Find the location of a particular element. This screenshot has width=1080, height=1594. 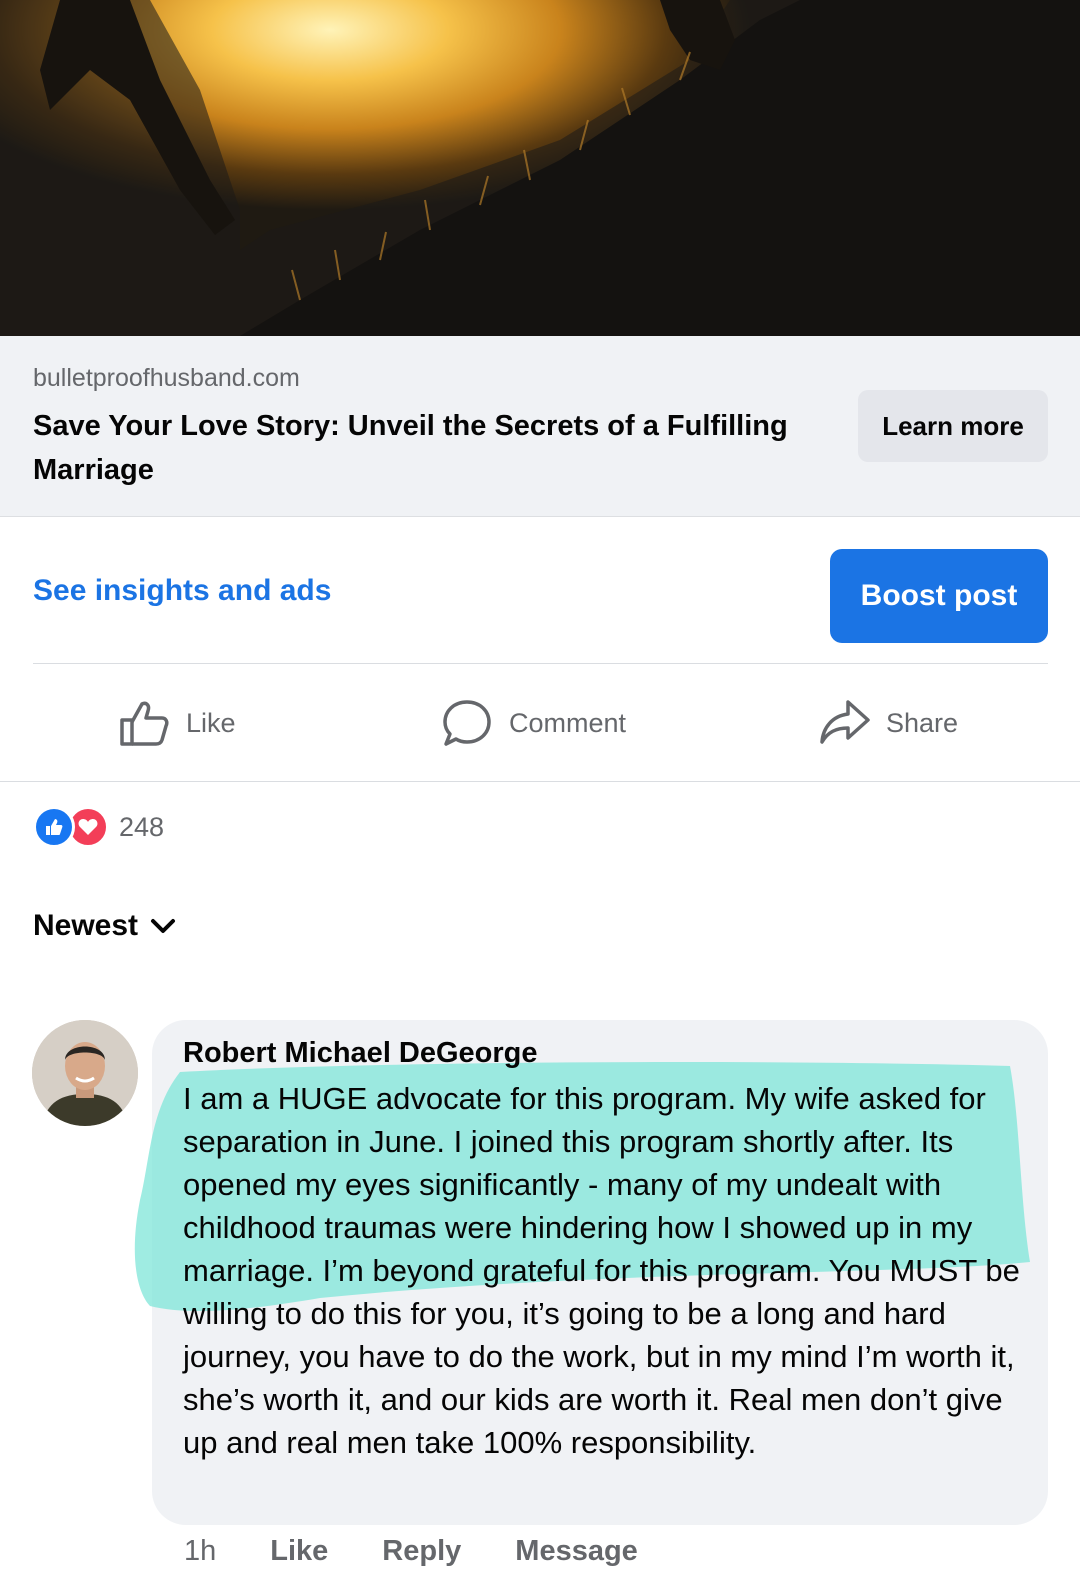

boost-post-button: Boost post is located at coordinates (939, 596).